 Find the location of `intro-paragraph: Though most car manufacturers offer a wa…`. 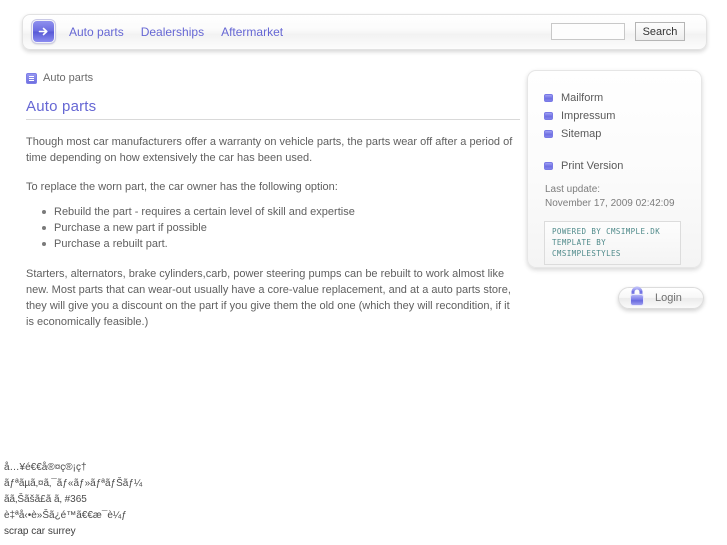

intro-paragraph: Though most car manufacturers offer a wa… is located at coordinates (269, 150).